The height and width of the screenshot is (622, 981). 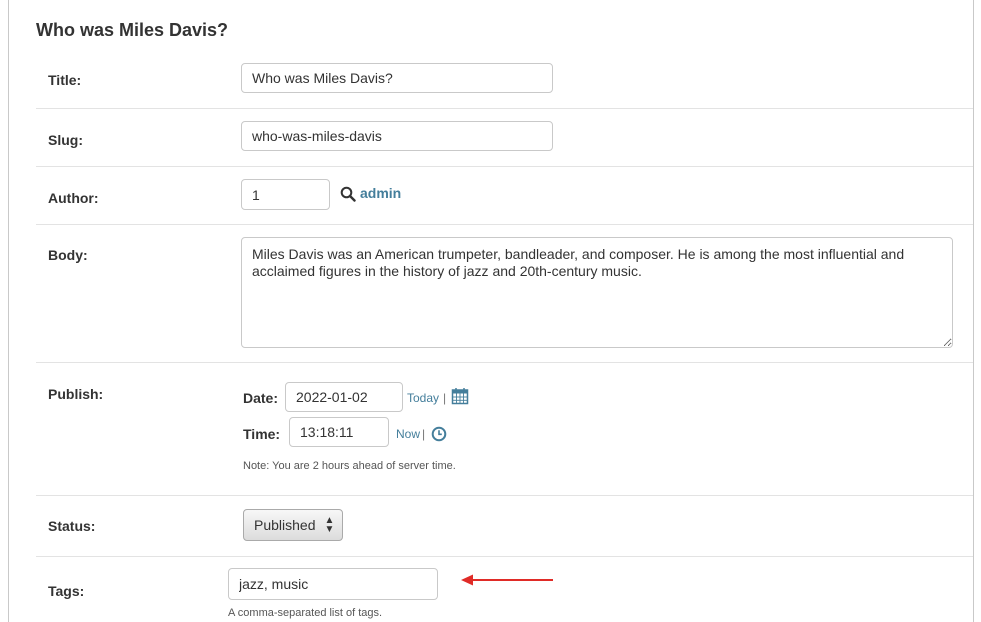 I want to click on status-select: Published ▲ ▼, so click(x=293, y=525).